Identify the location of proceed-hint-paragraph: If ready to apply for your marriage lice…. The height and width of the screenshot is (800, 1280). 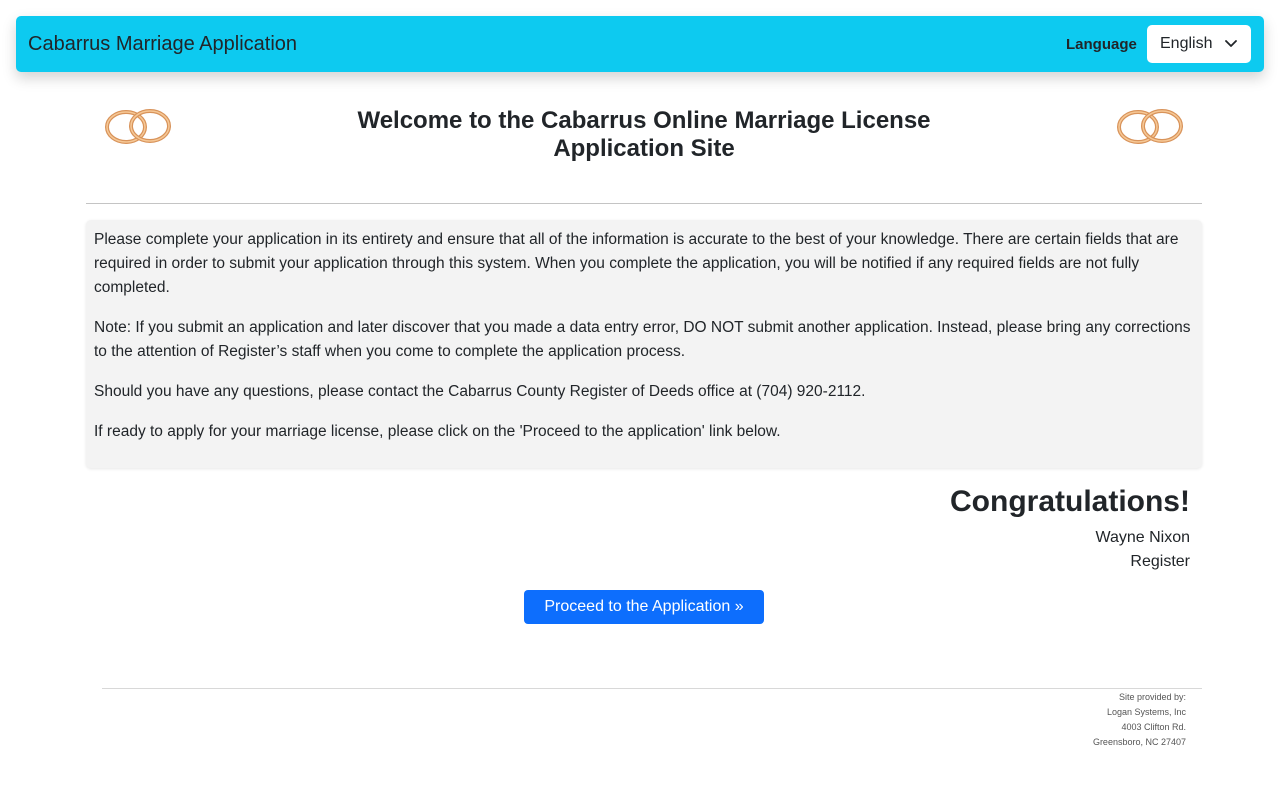
(437, 431).